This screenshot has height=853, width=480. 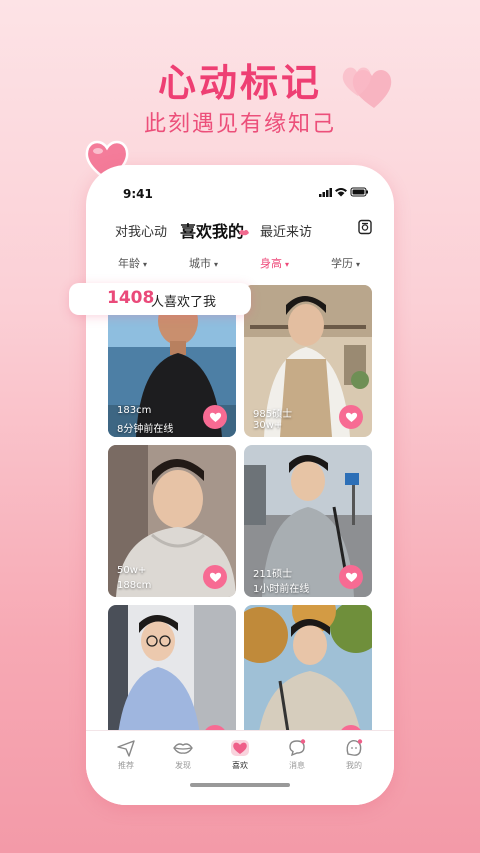 What do you see at coordinates (343, 192) in the screenshot?
I see `status-icons` at bounding box center [343, 192].